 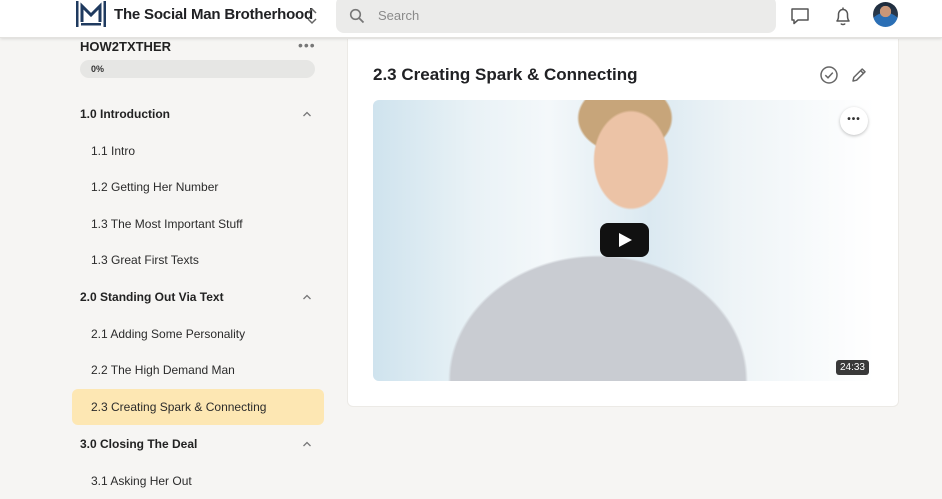 What do you see at coordinates (859, 75) in the screenshot?
I see `pencil-icon` at bounding box center [859, 75].